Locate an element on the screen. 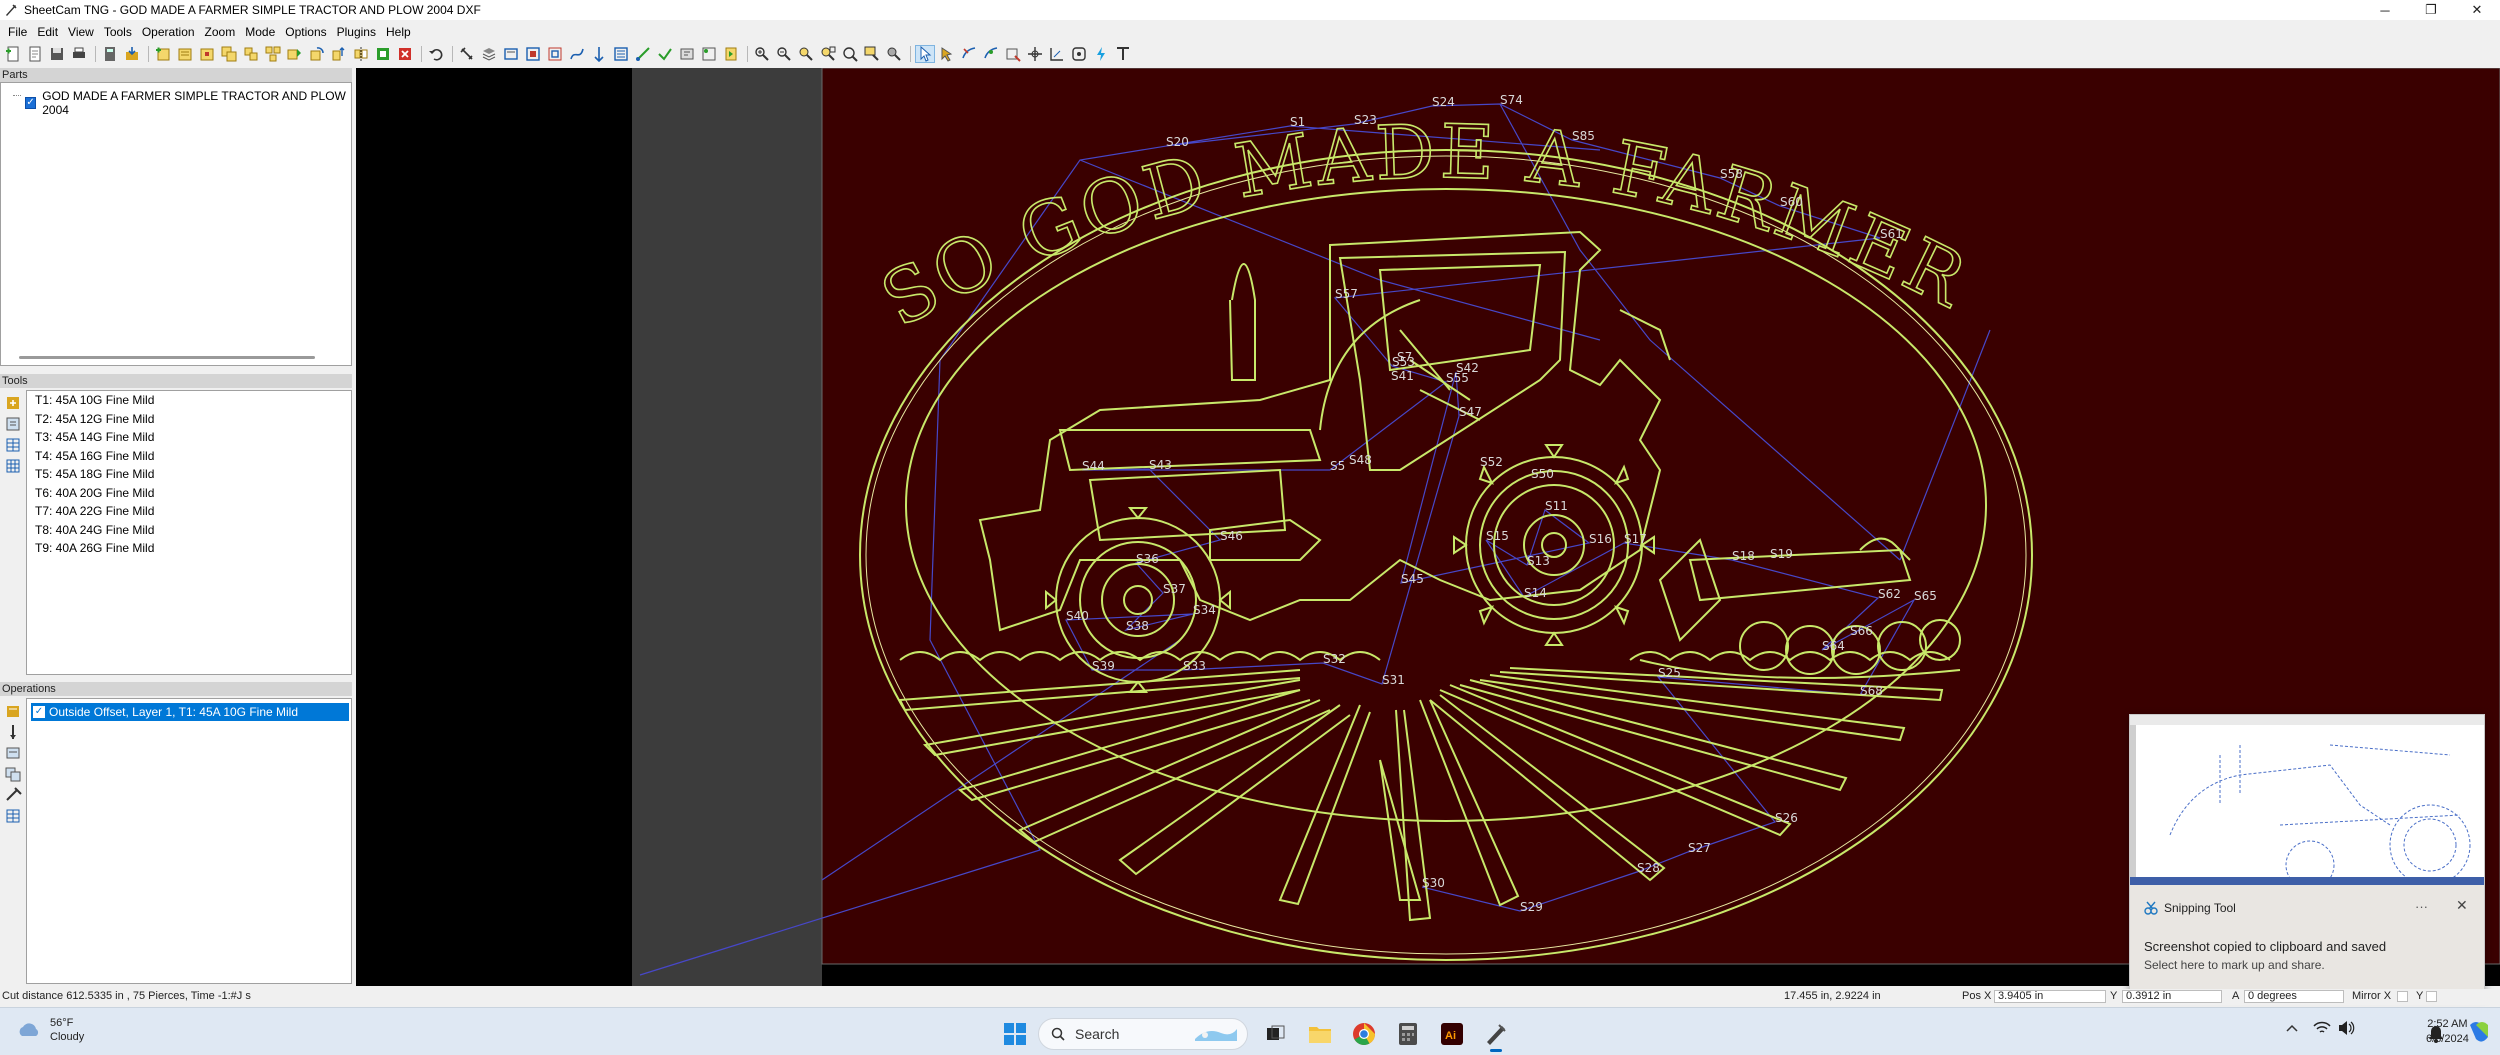 Image resolution: width=2500 pixels, height=1055 pixels. drag-handle-icon is located at coordinates (1079, 54).